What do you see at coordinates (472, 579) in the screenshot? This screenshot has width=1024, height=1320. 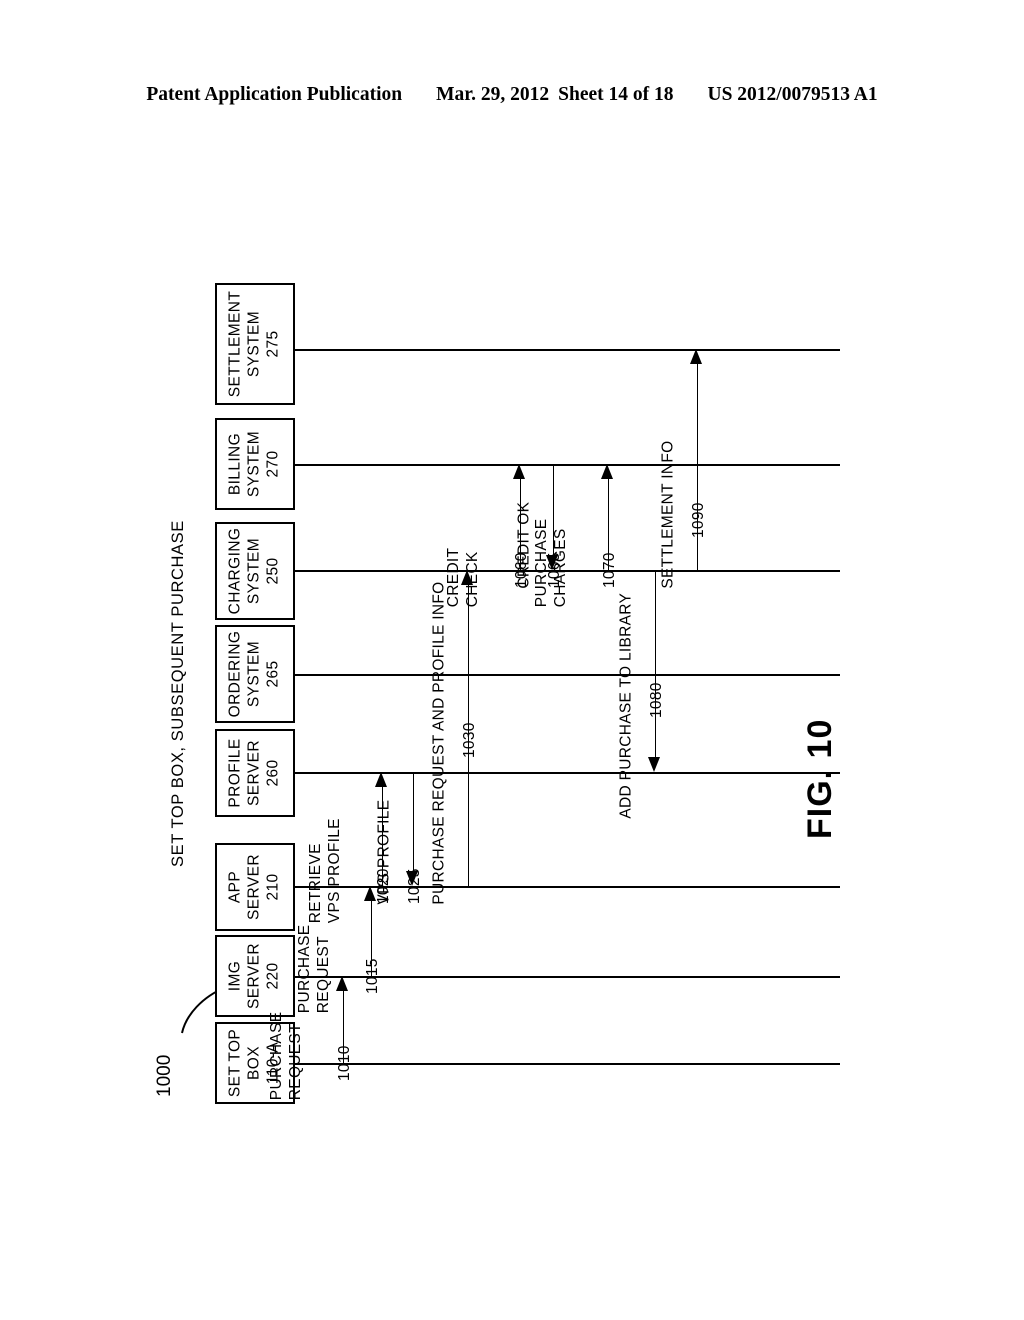 I see `message-line2-credit-check-1060: CHECK` at bounding box center [472, 579].